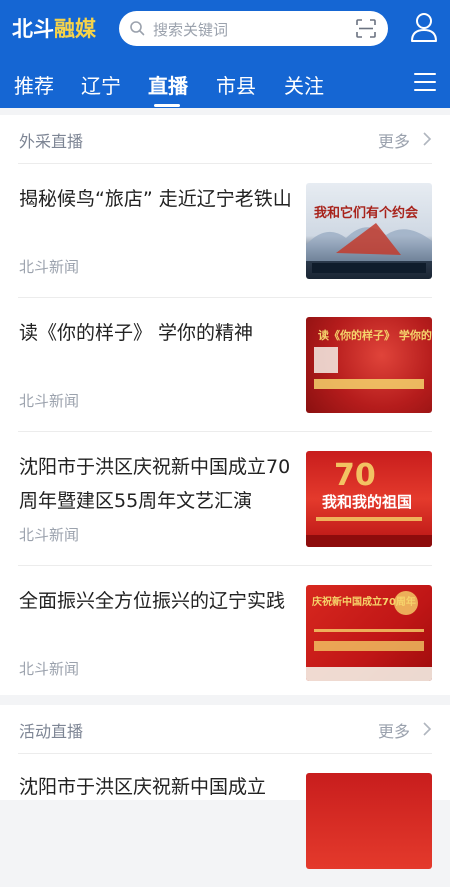  What do you see at coordinates (236, 84) in the screenshot?
I see `tab-counties: 市县` at bounding box center [236, 84].